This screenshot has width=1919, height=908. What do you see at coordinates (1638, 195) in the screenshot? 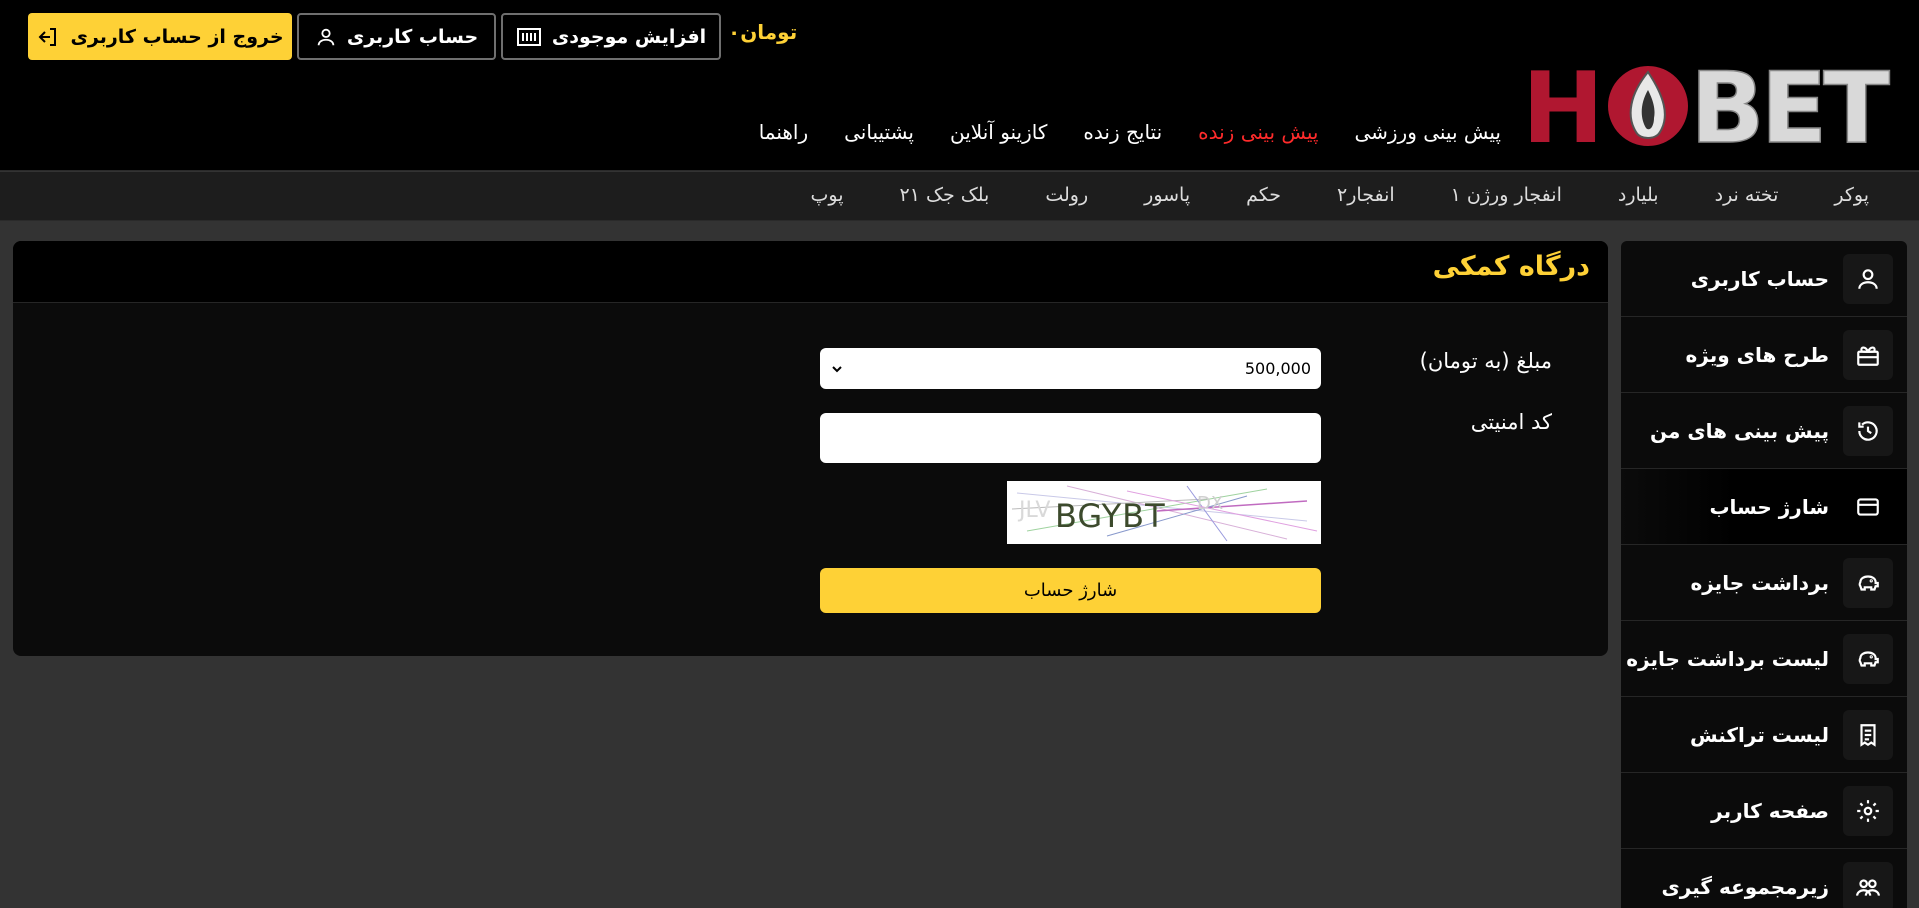
I see `subnav-billiard: بلیارد` at bounding box center [1638, 195].